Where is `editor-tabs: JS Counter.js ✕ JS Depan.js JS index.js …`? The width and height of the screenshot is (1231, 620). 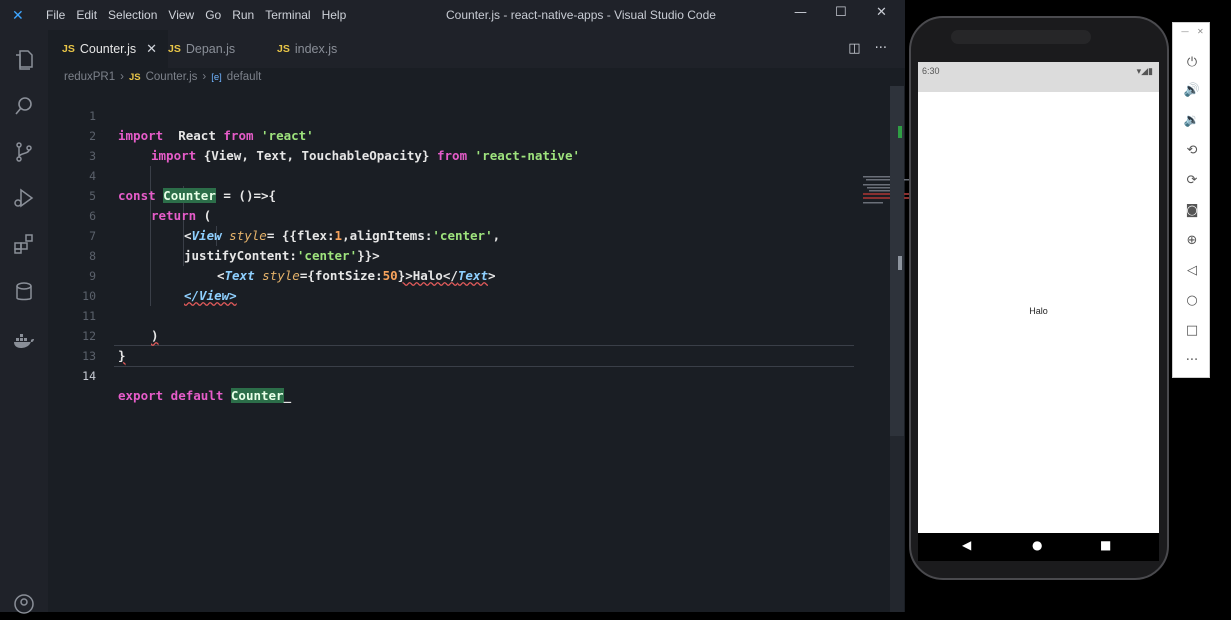 editor-tabs: JS Counter.js ✕ JS Depan.js JS index.js … is located at coordinates (476, 49).